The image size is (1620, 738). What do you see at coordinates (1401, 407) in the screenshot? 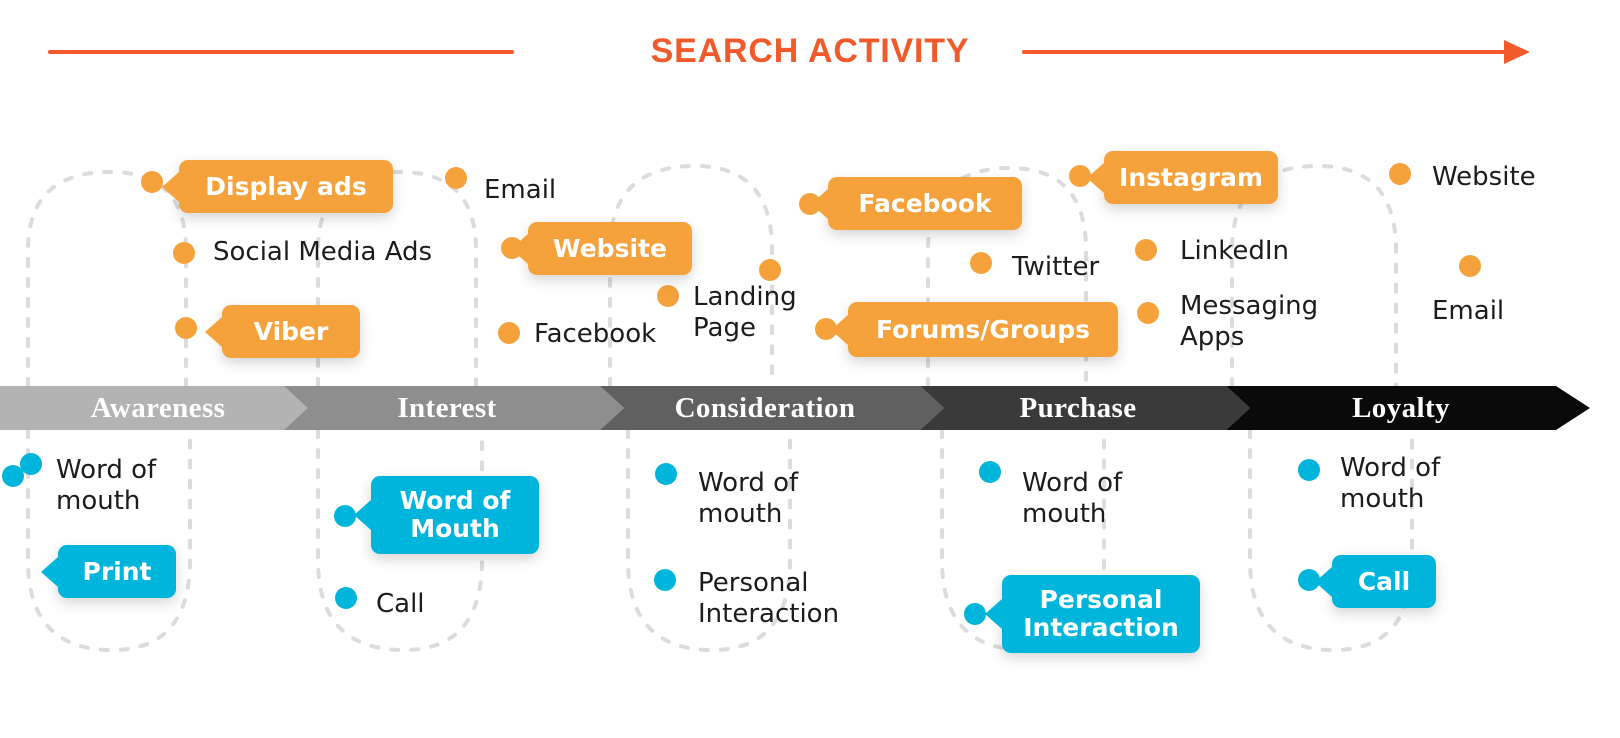
I see `funnel-stage-label: Loyalty` at bounding box center [1401, 407].